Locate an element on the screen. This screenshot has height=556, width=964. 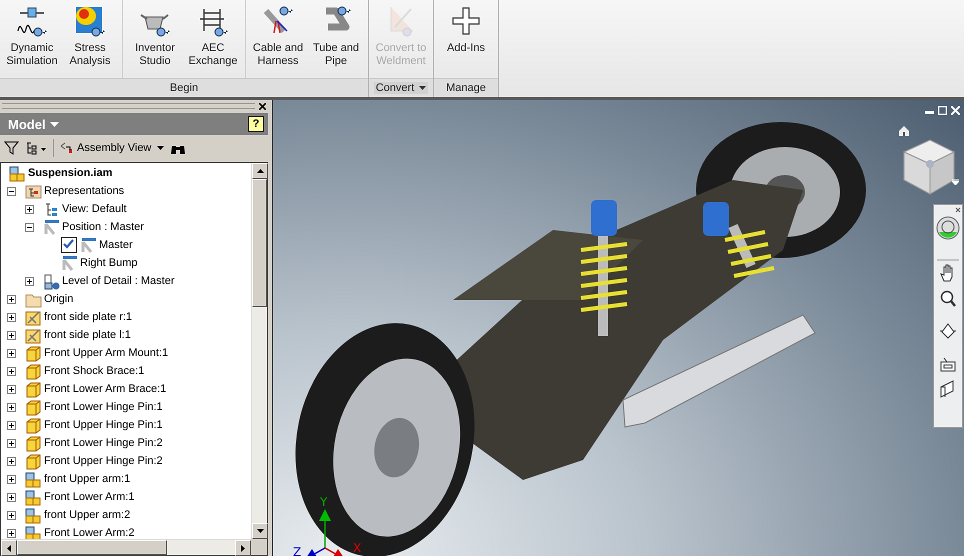
scroll-down-button is located at coordinates (260, 531).